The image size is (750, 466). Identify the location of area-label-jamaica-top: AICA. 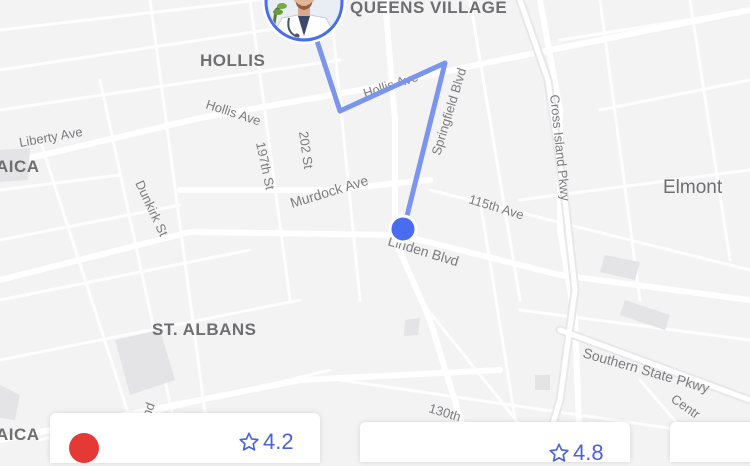
(20, 166).